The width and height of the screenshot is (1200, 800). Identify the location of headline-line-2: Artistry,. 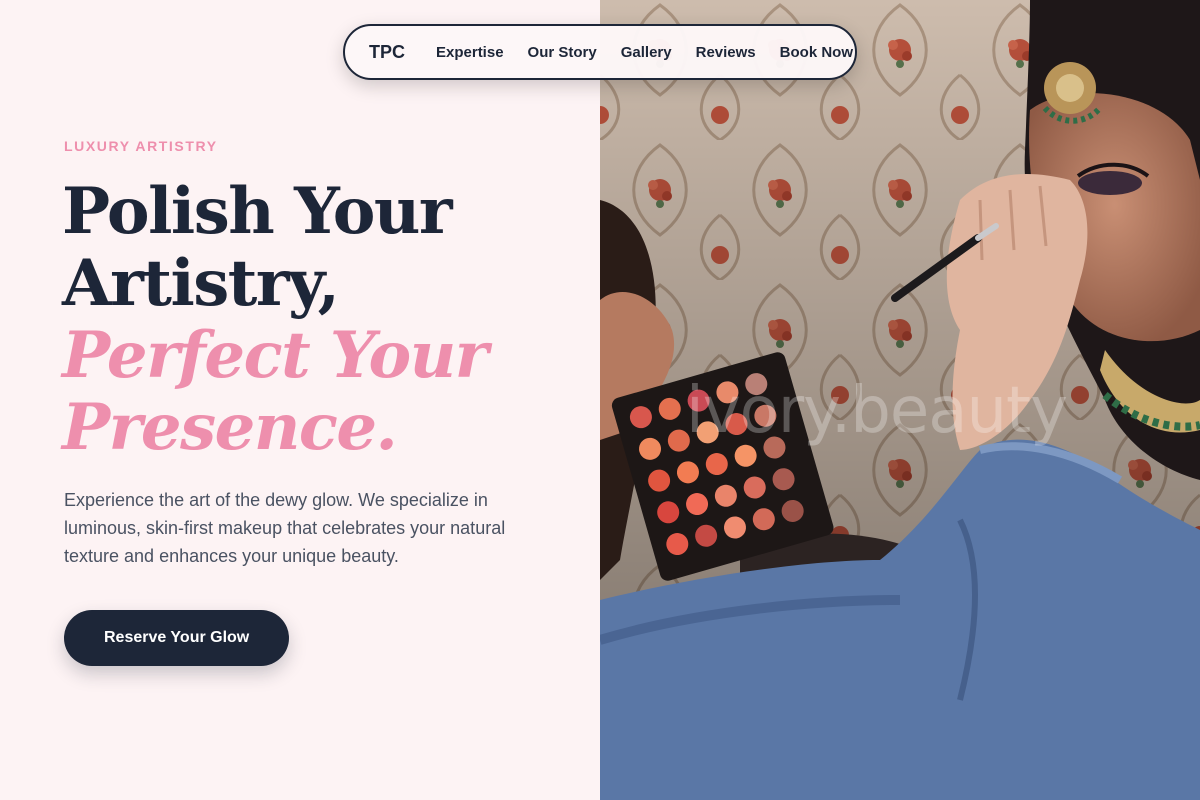
(201, 283).